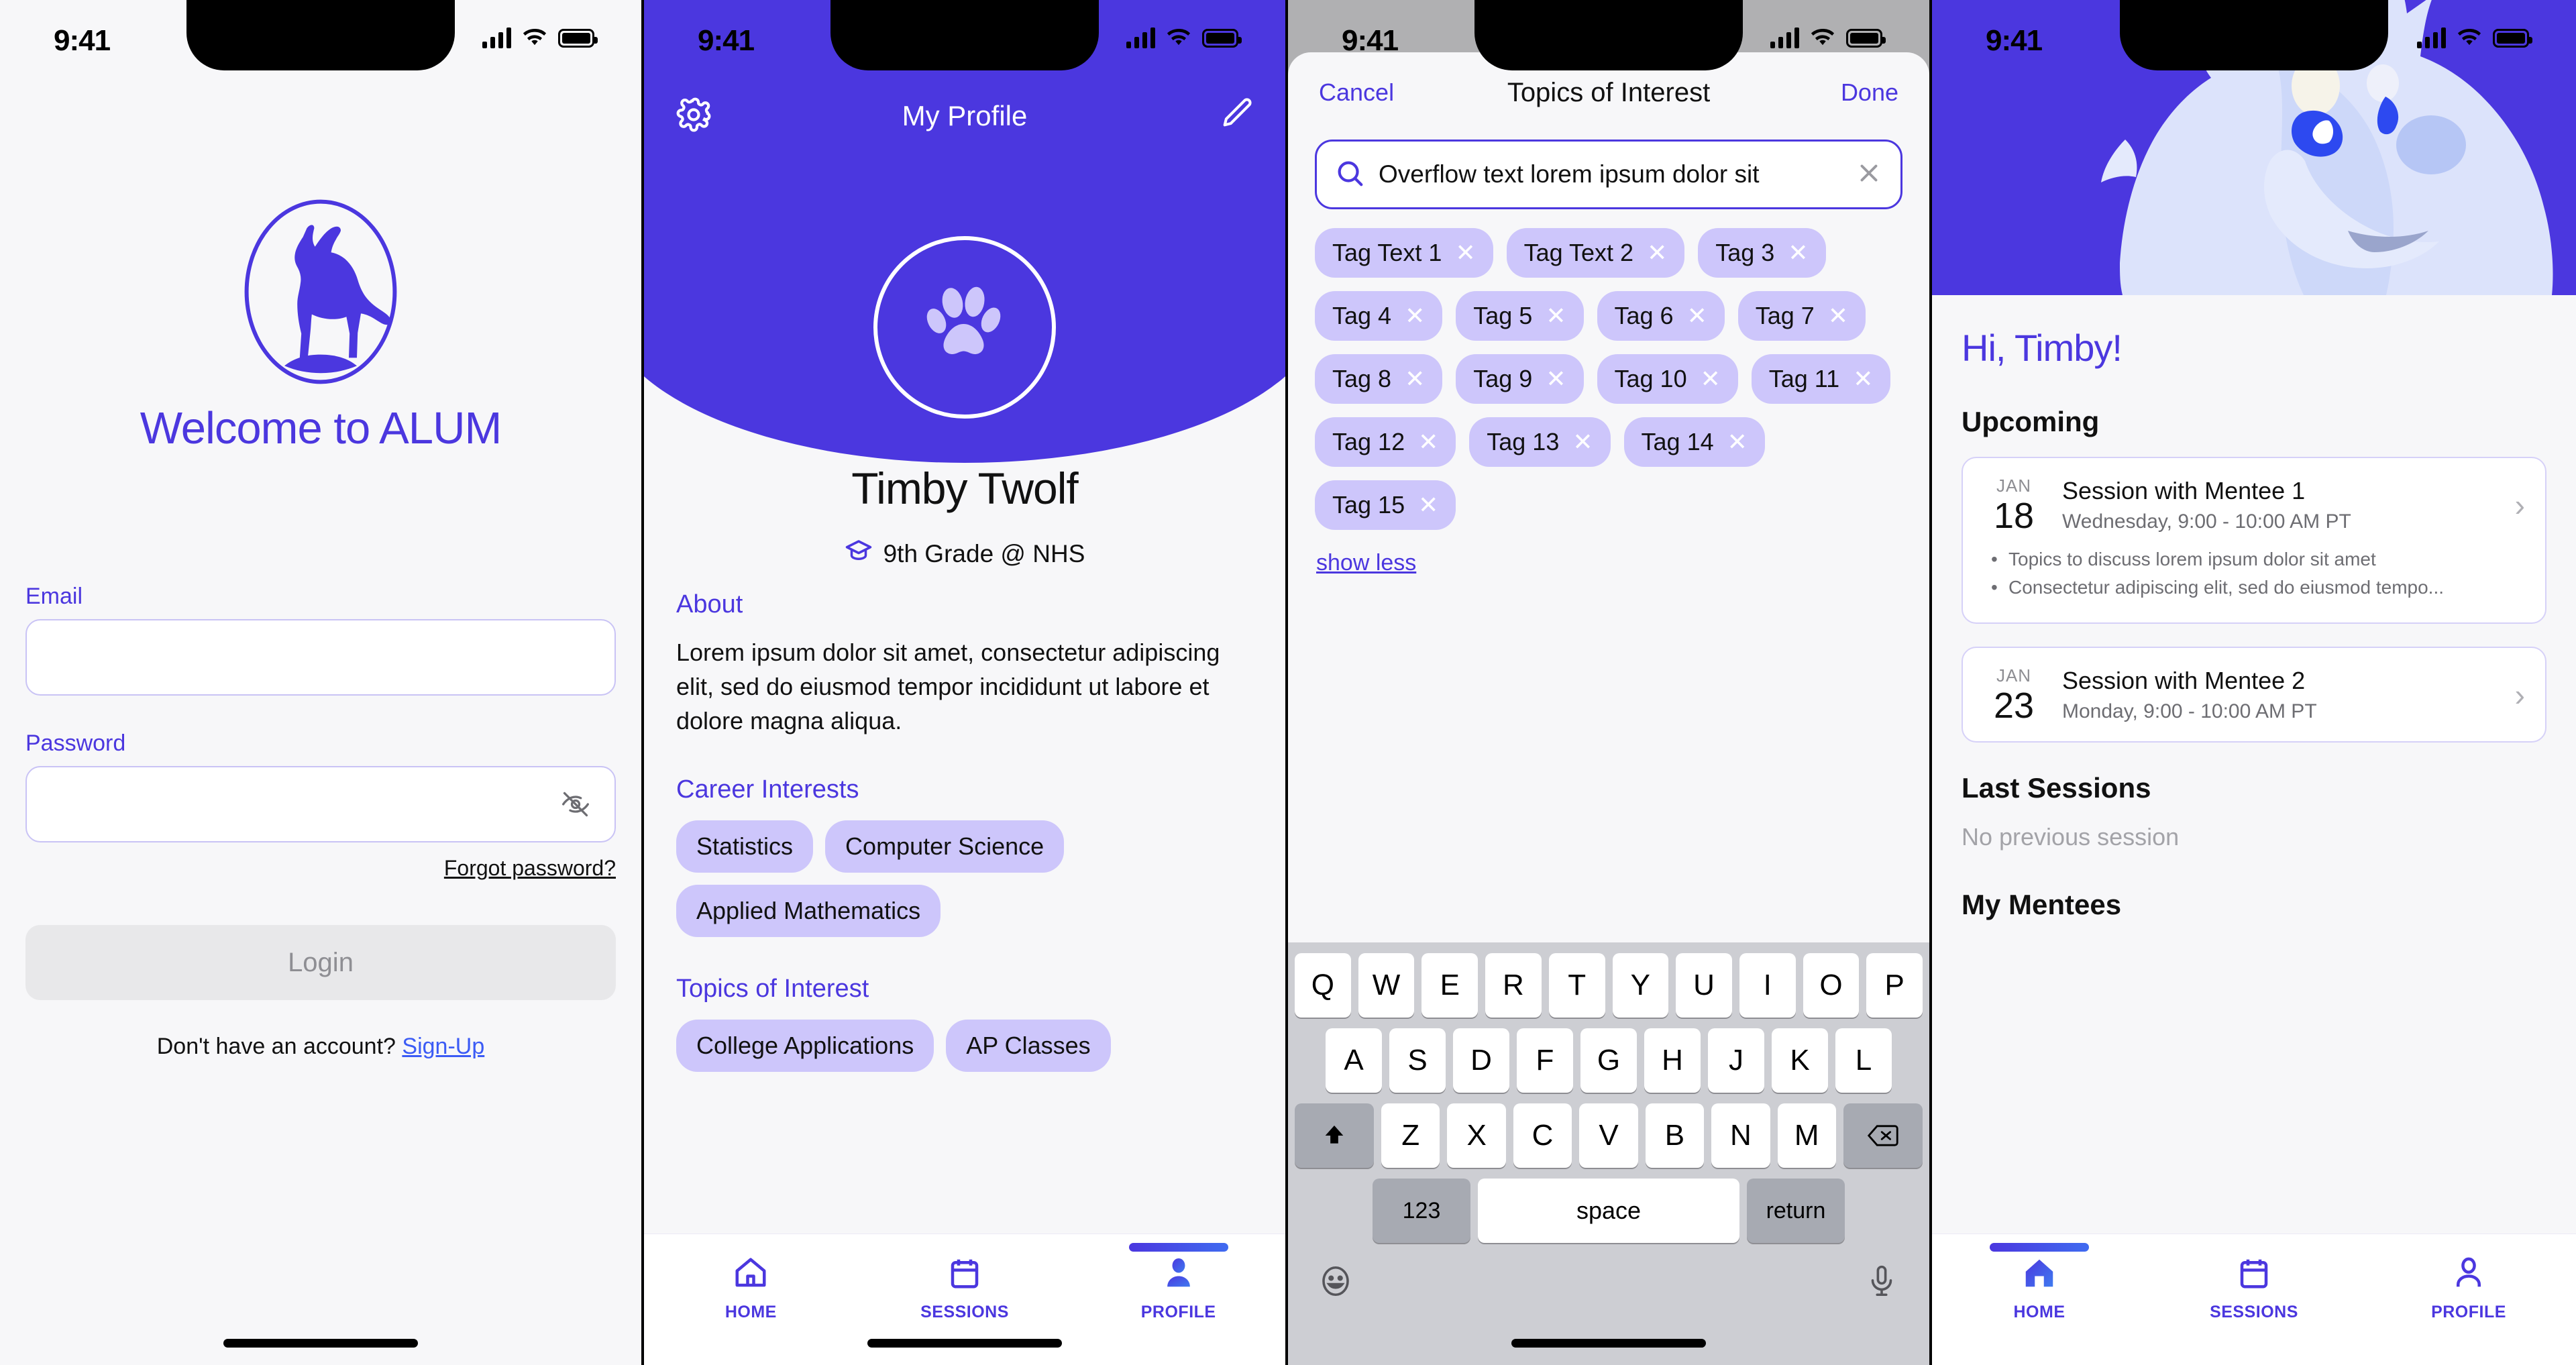  Describe the element at coordinates (1675, 1136) in the screenshot. I see `key-b: B` at that location.